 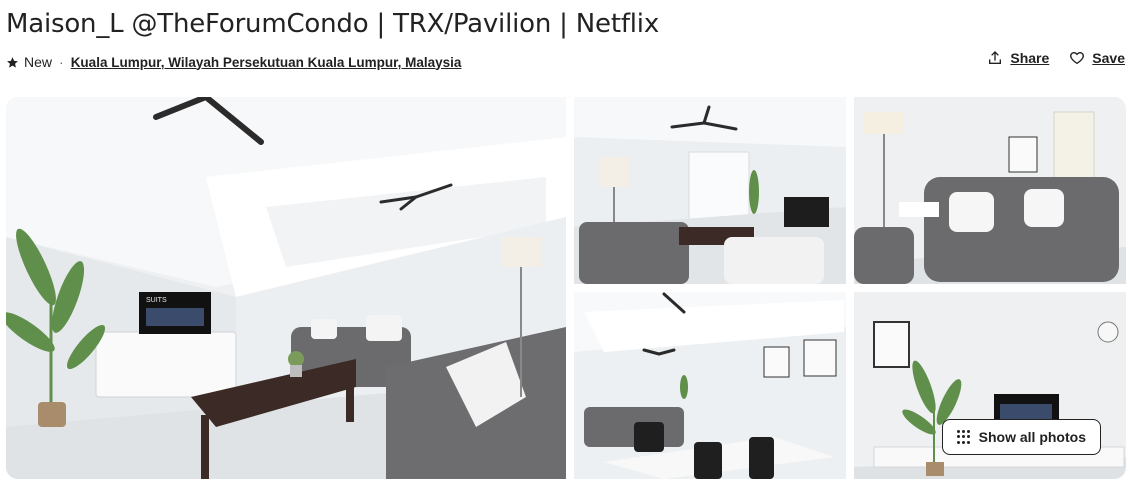 What do you see at coordinates (1077, 58) in the screenshot?
I see `heart-icon` at bounding box center [1077, 58].